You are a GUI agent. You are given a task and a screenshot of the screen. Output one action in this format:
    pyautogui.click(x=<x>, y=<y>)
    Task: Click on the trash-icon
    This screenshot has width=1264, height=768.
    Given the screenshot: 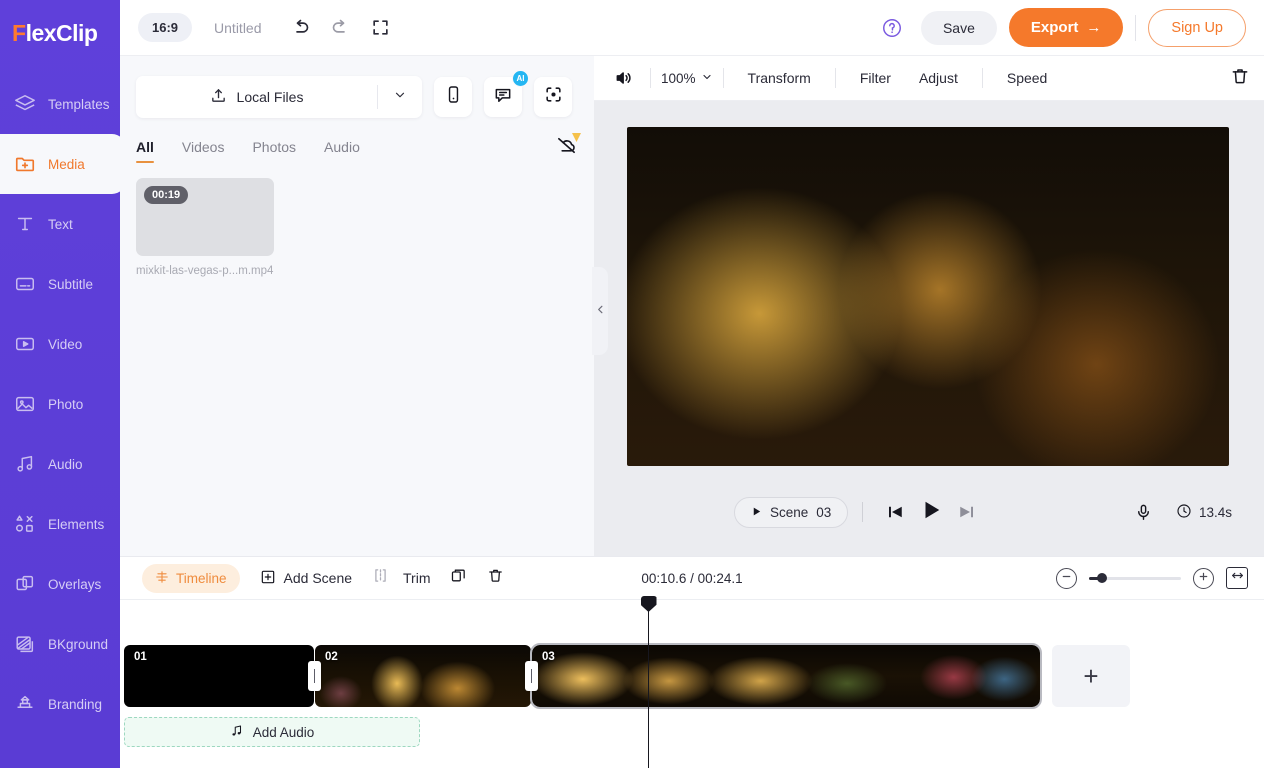 What is the action you would take?
    pyautogui.click(x=495, y=578)
    